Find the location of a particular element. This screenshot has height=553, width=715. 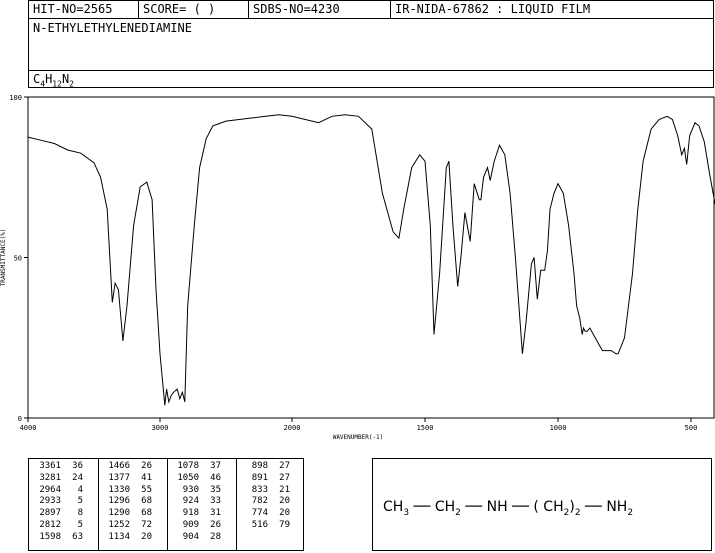

x-tick-label: 1500 is located at coordinates (425, 428).